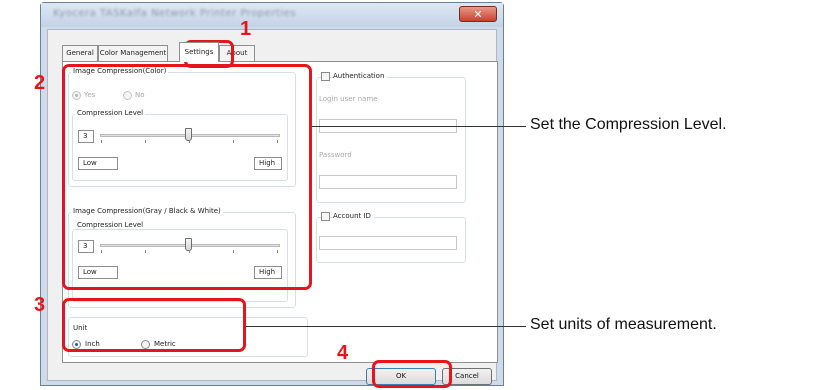  I want to click on compression-note: Set the Compression Level., so click(628, 124).